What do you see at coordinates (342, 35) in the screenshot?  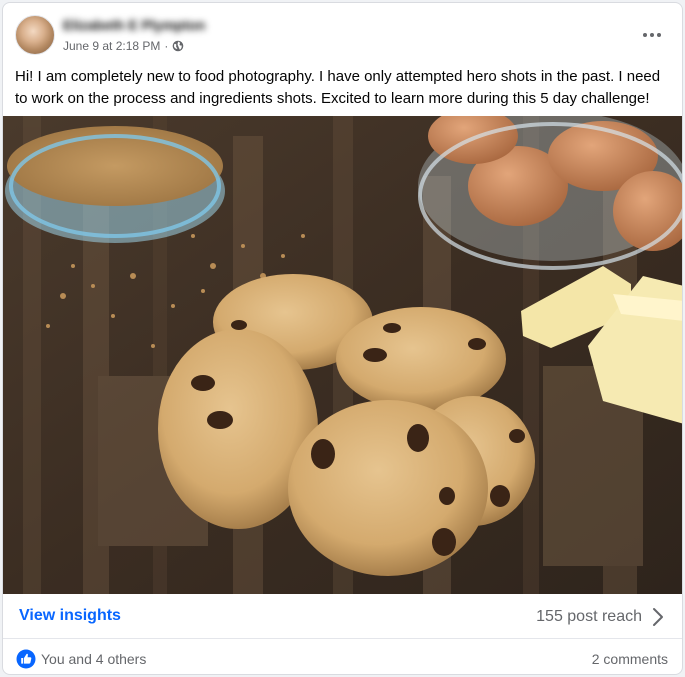 I see `post-header: Elizabeth E Plympton June 9 at 2:18 PM ·` at bounding box center [342, 35].